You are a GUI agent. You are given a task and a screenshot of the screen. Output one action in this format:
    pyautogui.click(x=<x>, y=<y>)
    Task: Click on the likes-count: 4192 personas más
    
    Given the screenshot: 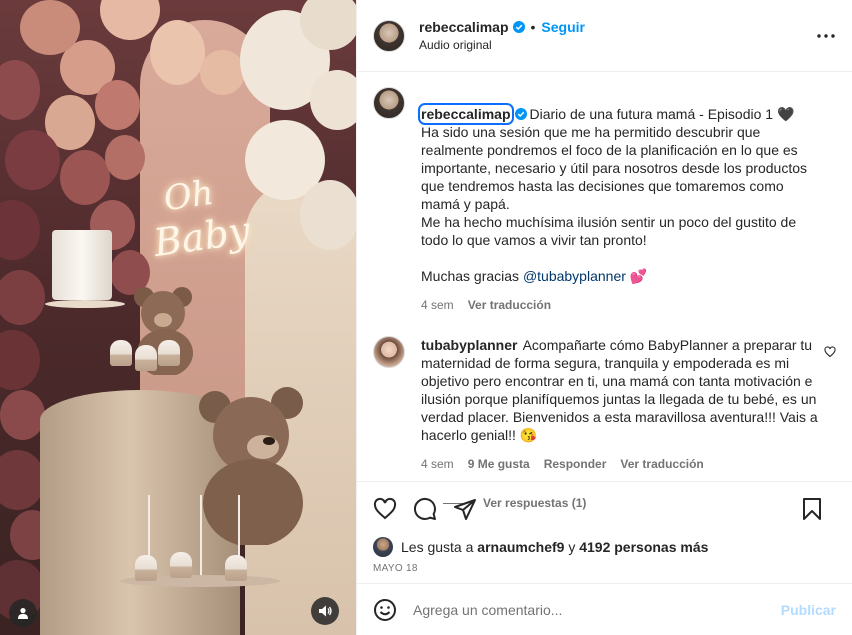 What is the action you would take?
    pyautogui.click(x=643, y=547)
    